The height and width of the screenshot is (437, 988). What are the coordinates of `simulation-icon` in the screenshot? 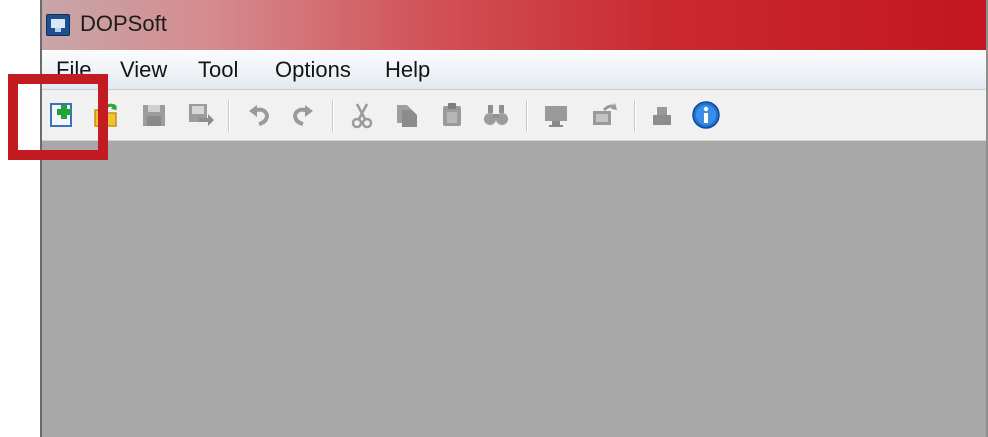 It's located at (662, 115).